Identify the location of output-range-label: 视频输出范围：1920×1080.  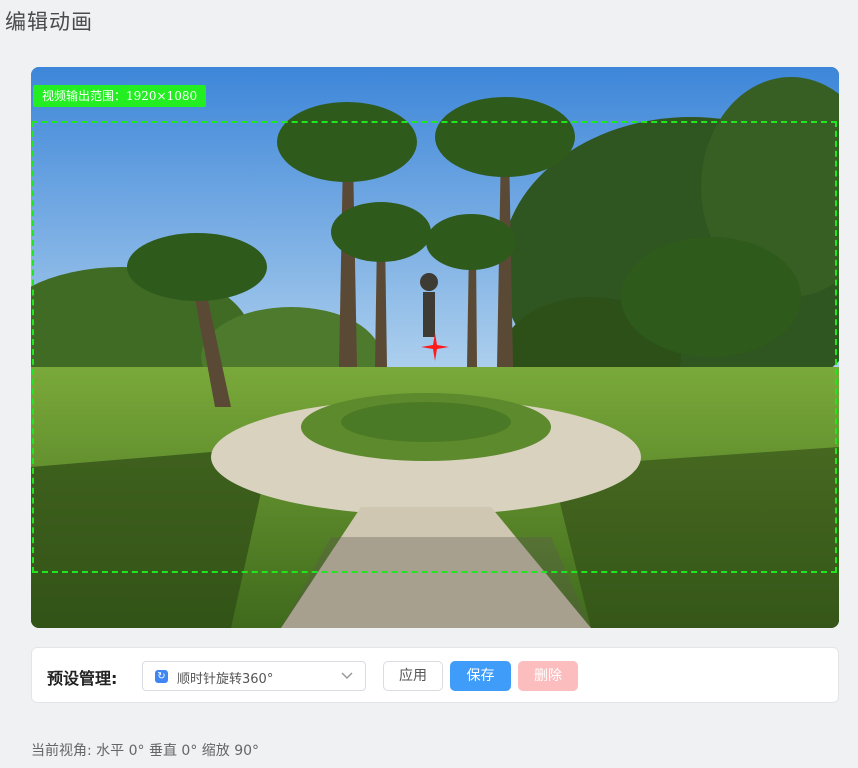
(120, 96).